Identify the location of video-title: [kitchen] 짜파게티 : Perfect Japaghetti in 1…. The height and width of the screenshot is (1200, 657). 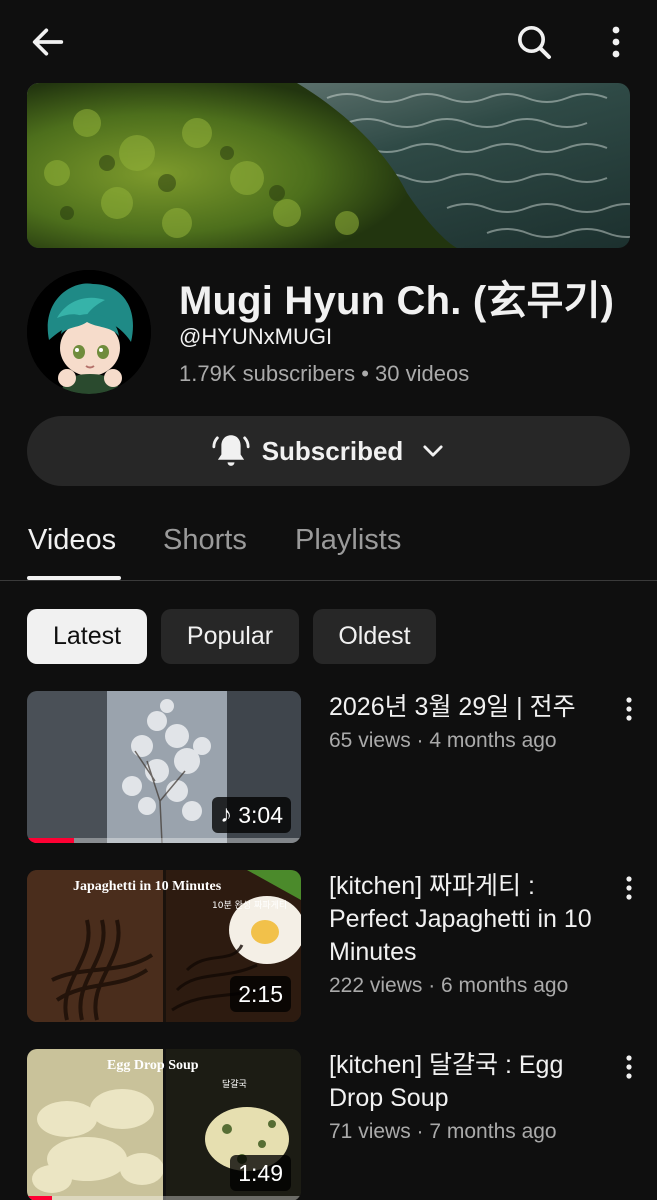
(474, 919).